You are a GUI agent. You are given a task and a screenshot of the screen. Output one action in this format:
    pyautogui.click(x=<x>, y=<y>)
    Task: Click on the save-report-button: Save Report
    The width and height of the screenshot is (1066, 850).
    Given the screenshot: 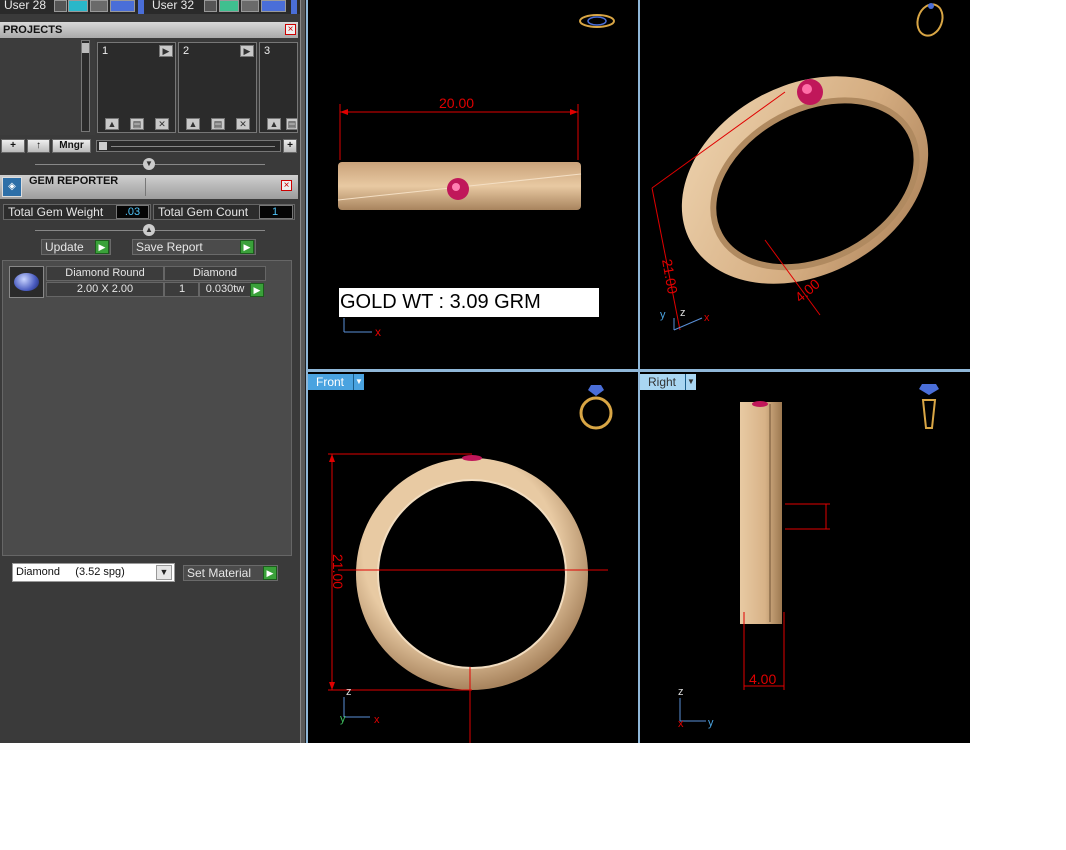 What is the action you would take?
    pyautogui.click(x=194, y=247)
    